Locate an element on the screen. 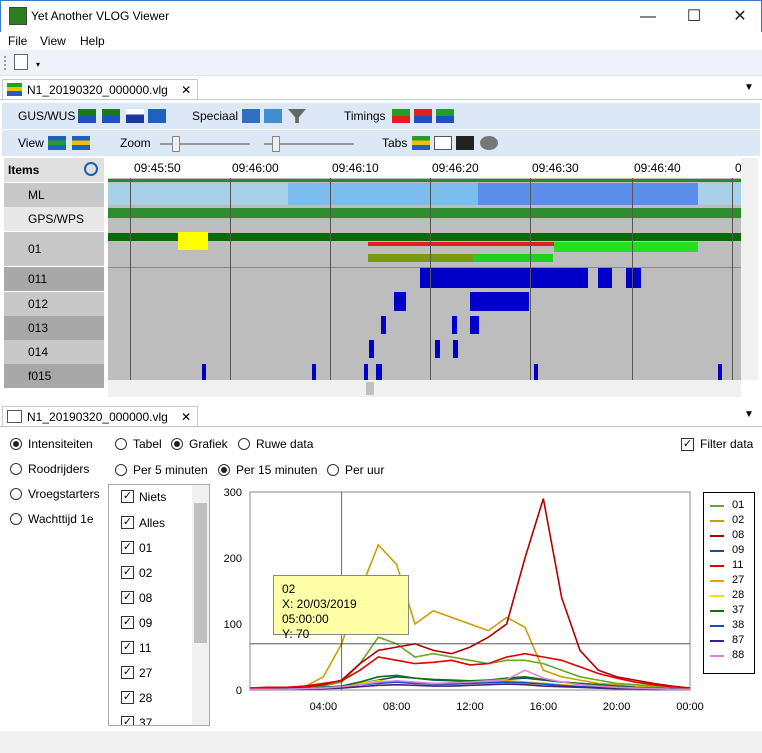 This screenshot has height=753, width=762. label-roodrijders: Roodrijders is located at coordinates (59, 469).